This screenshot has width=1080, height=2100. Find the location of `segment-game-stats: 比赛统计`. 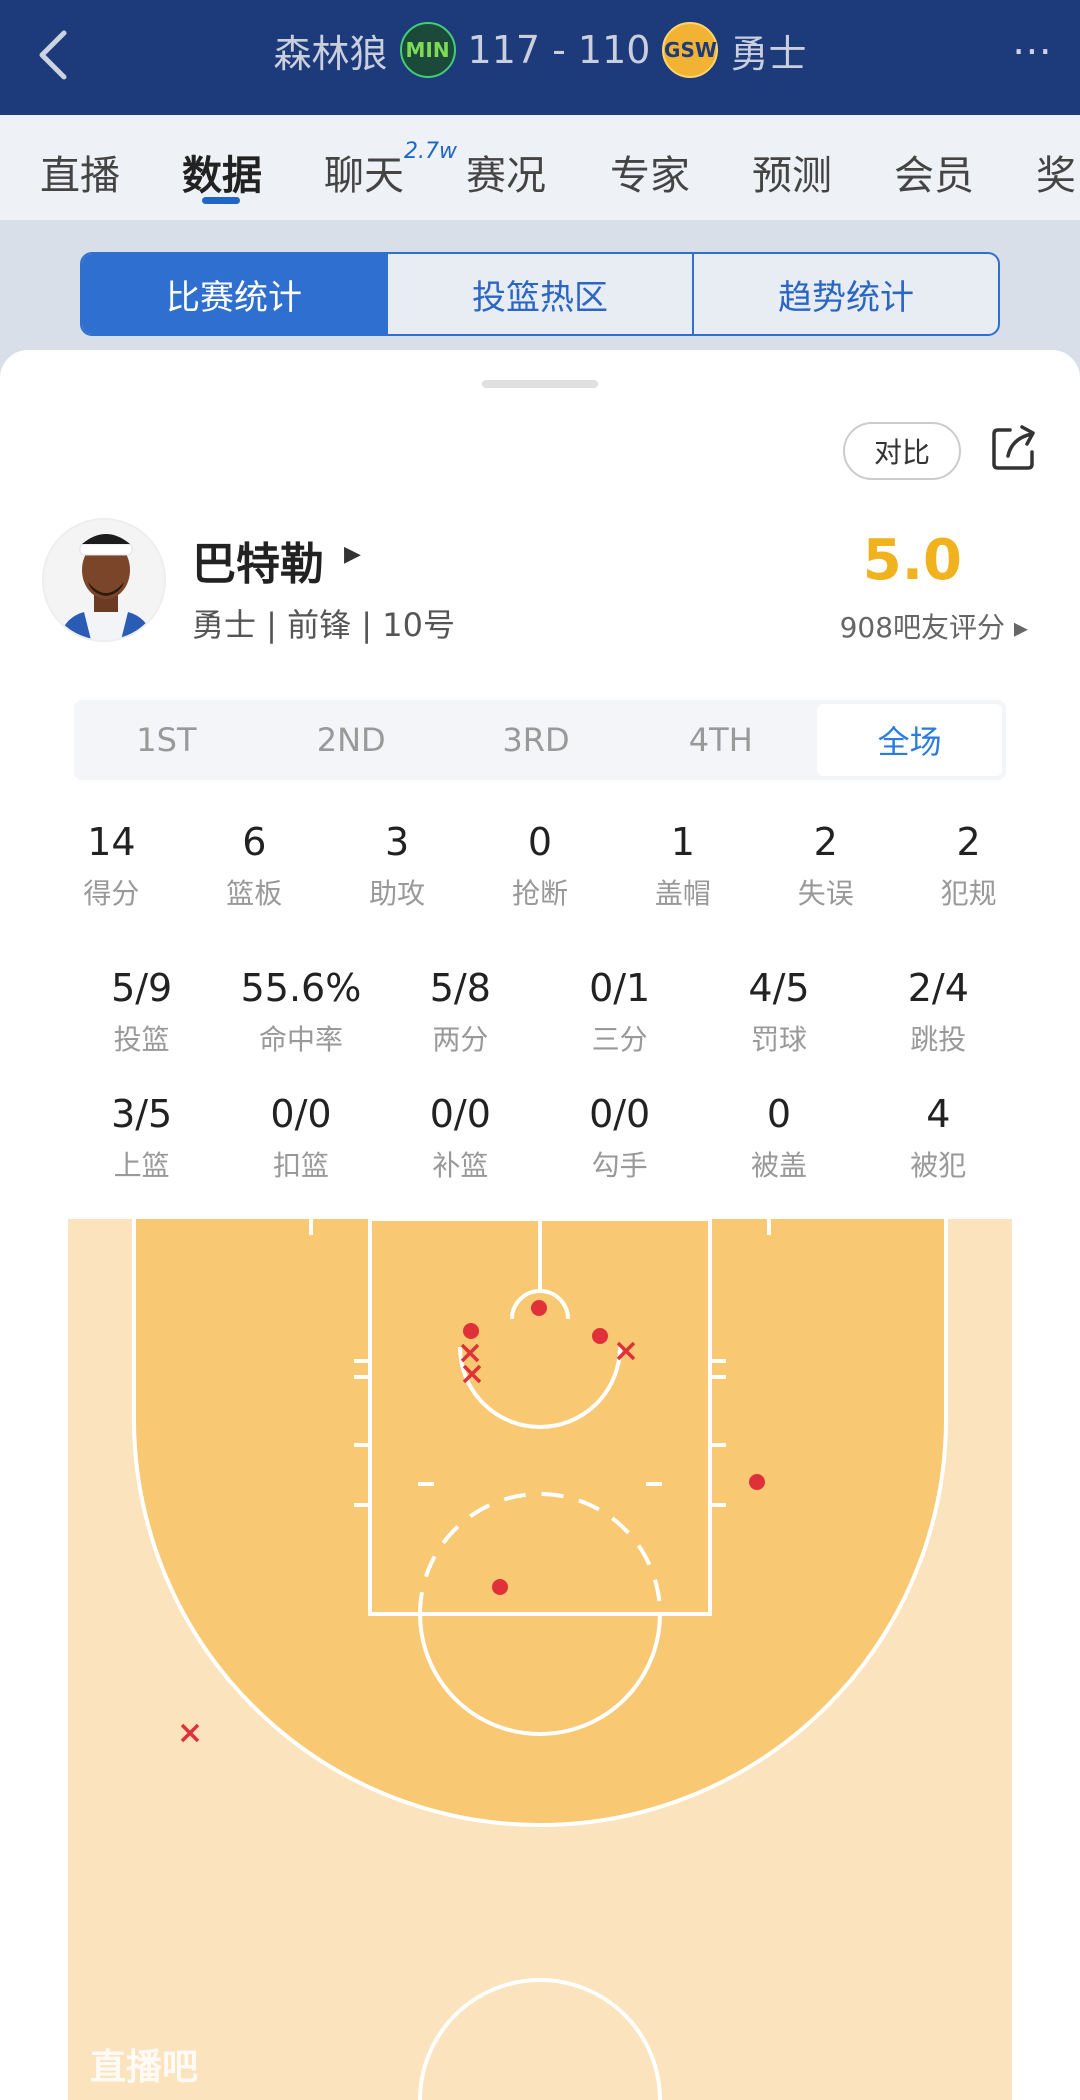

segment-game-stats: 比赛统计 is located at coordinates (234, 294).